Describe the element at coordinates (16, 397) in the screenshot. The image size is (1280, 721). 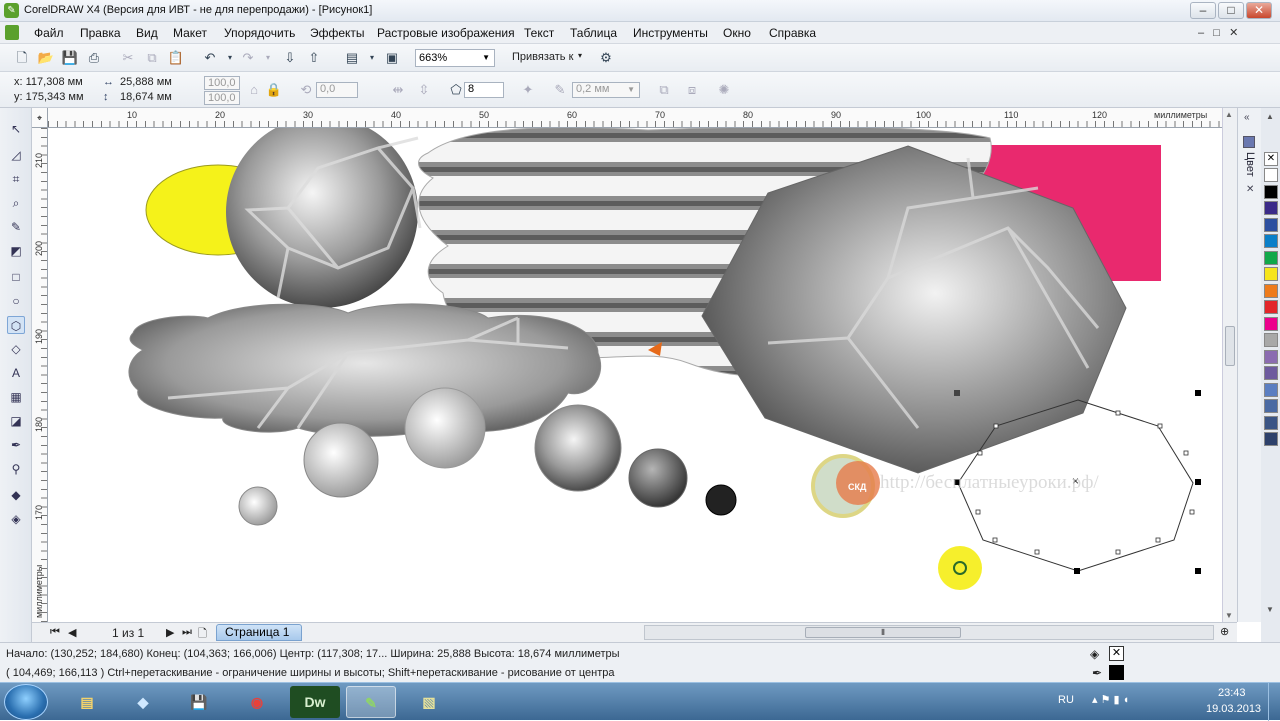
I see `table-tool-icon: ▦` at that location.